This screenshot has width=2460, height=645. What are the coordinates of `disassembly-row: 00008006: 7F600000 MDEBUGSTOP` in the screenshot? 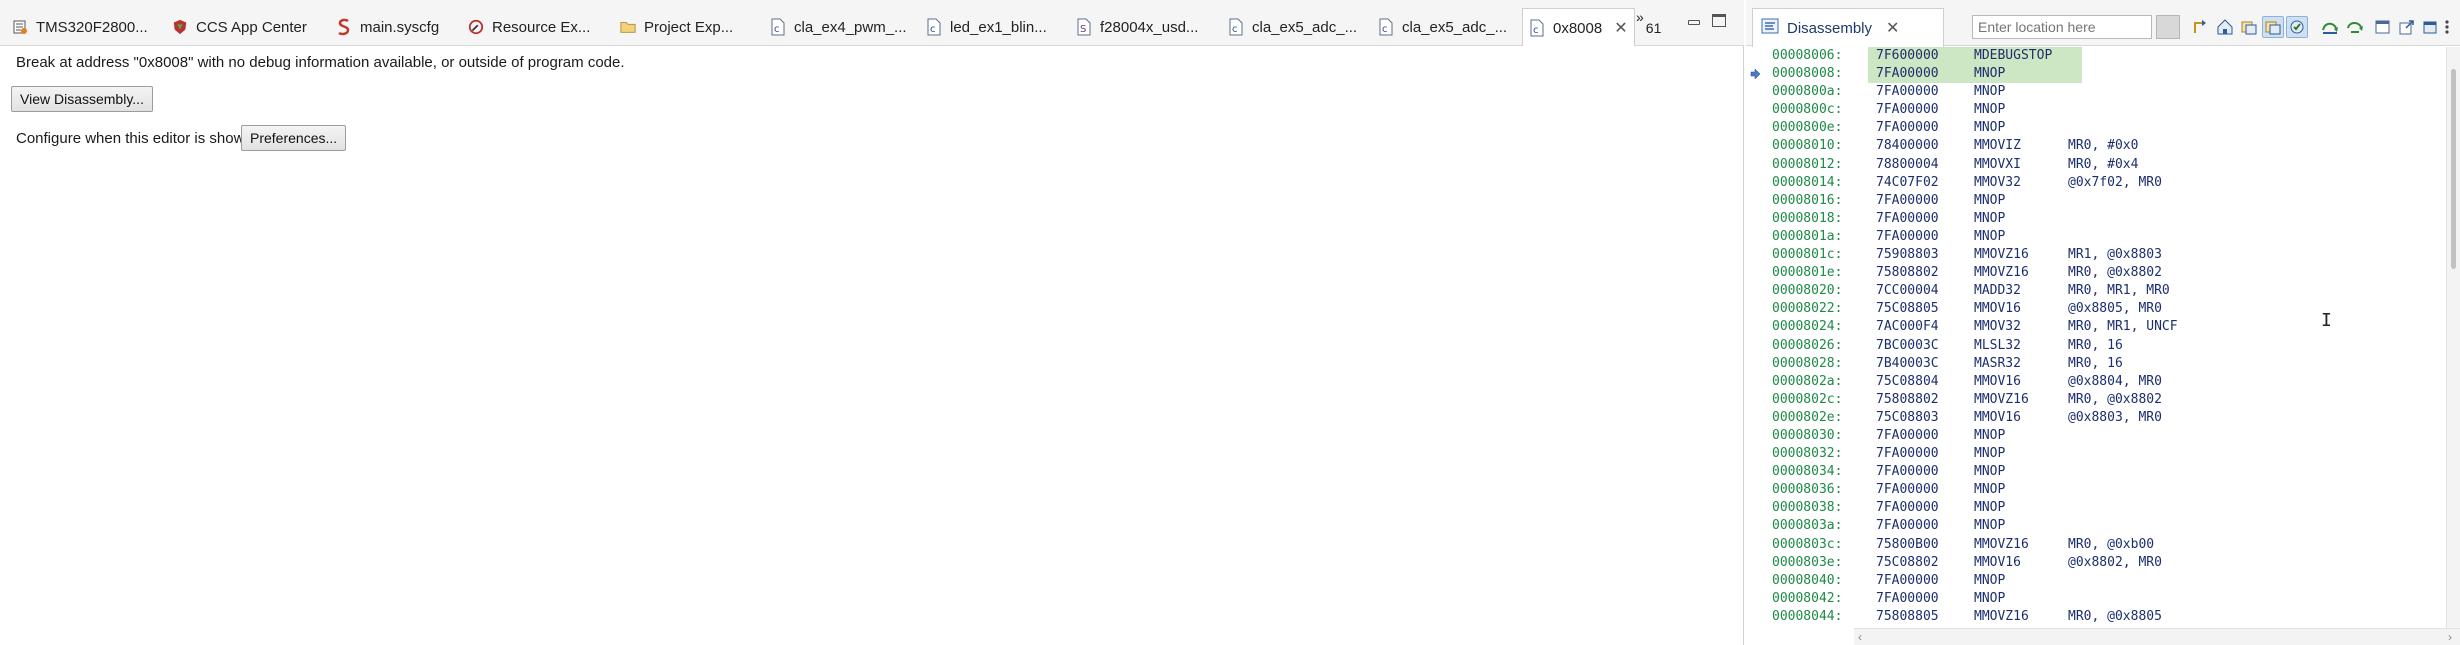 It's located at (2105, 56).